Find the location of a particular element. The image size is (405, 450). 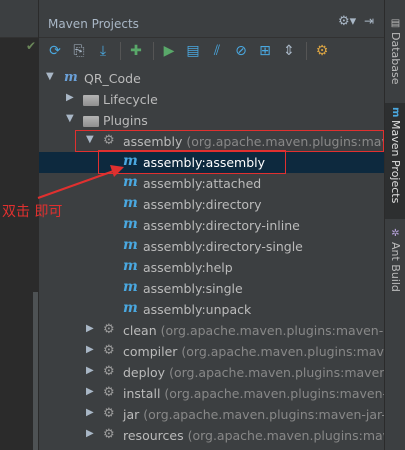

hide-panel-icon: ⇥ is located at coordinates (369, 21).